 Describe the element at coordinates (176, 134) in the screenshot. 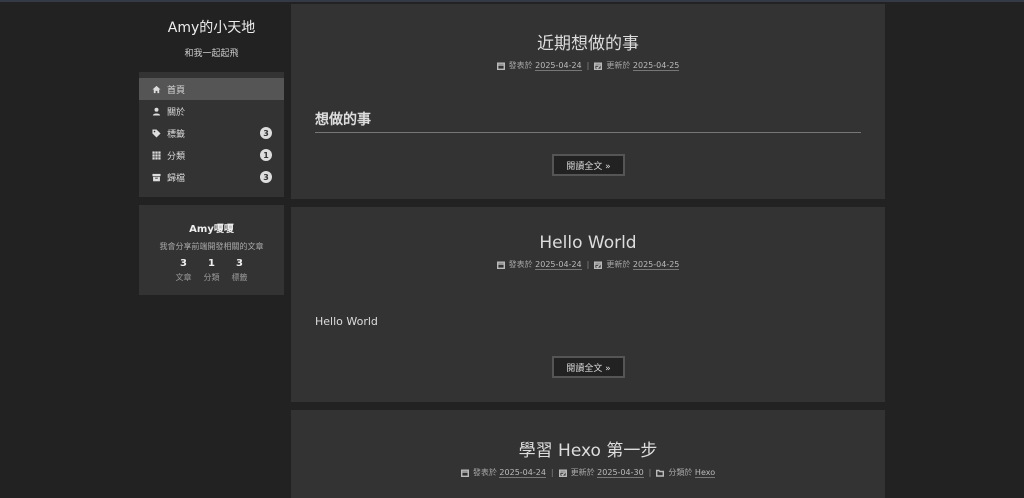

I see `menu-item-label: 標籤` at that location.